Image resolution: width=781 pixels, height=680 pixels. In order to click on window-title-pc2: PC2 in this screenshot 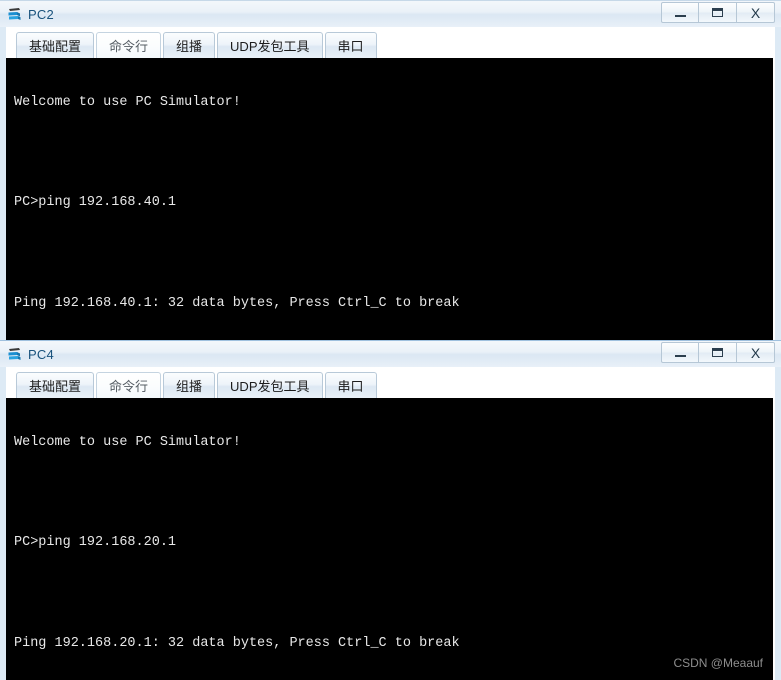, I will do `click(41, 14)`.